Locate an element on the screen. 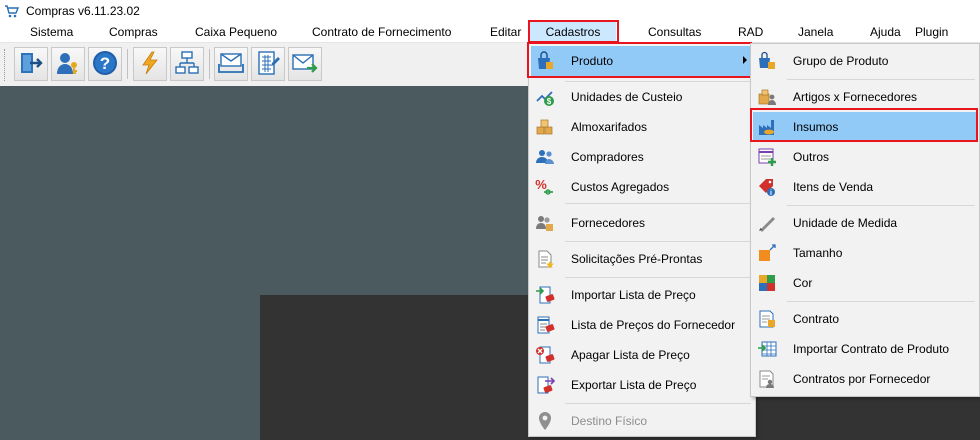 This screenshot has width=980, height=440. menu-compras: Compras is located at coordinates (133, 32).